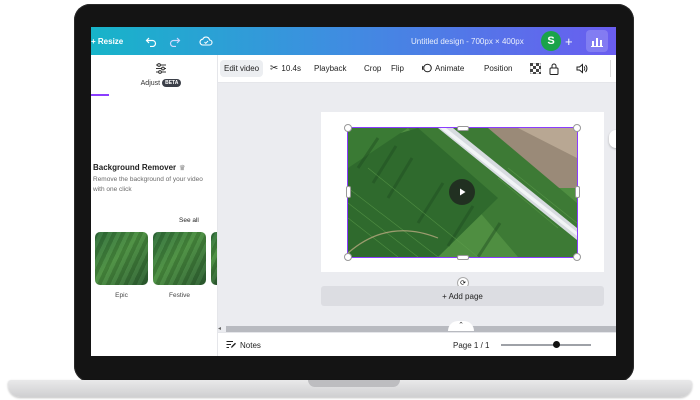 Image resolution: width=700 pixels, height=400 pixels. I want to click on resize-handle-bottom-left, so click(348, 257).